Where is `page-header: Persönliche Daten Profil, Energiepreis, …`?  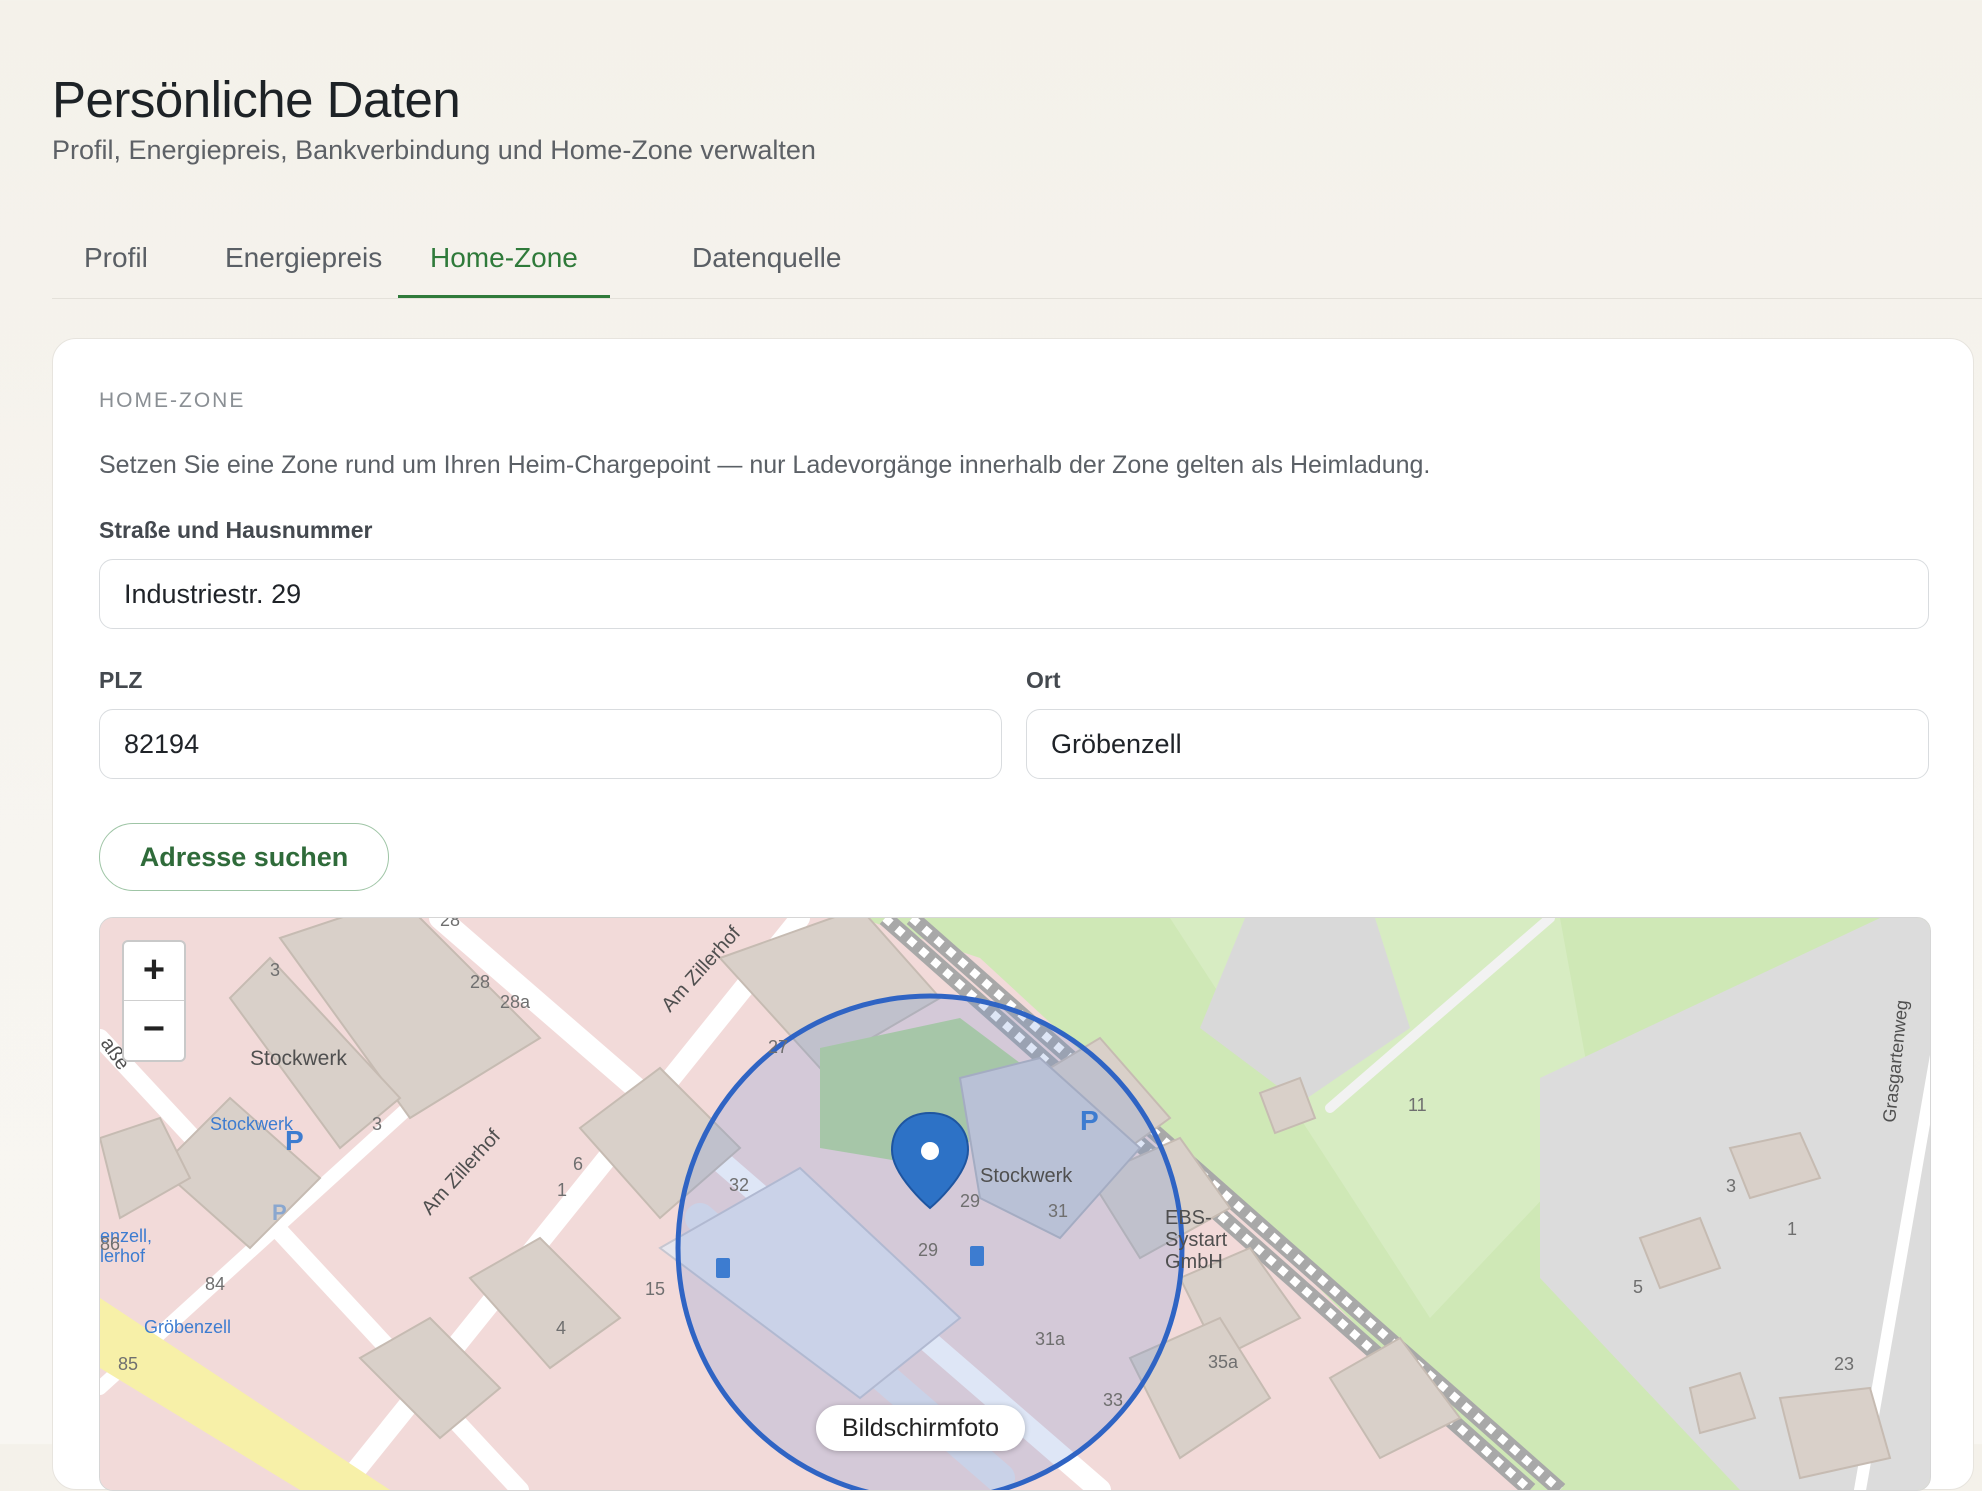
page-header: Persönliche Daten Profil, Energiepreis, … is located at coordinates (434, 118).